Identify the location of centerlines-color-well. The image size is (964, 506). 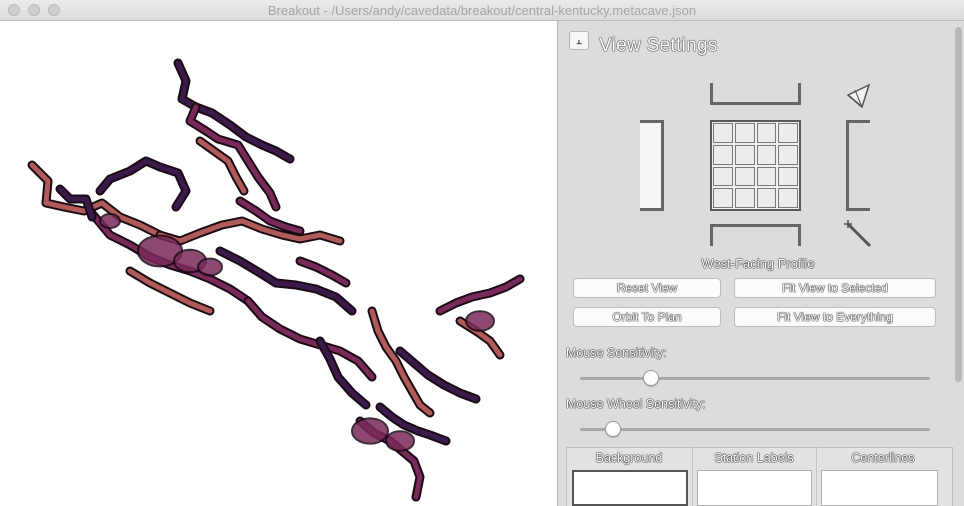
(879, 488).